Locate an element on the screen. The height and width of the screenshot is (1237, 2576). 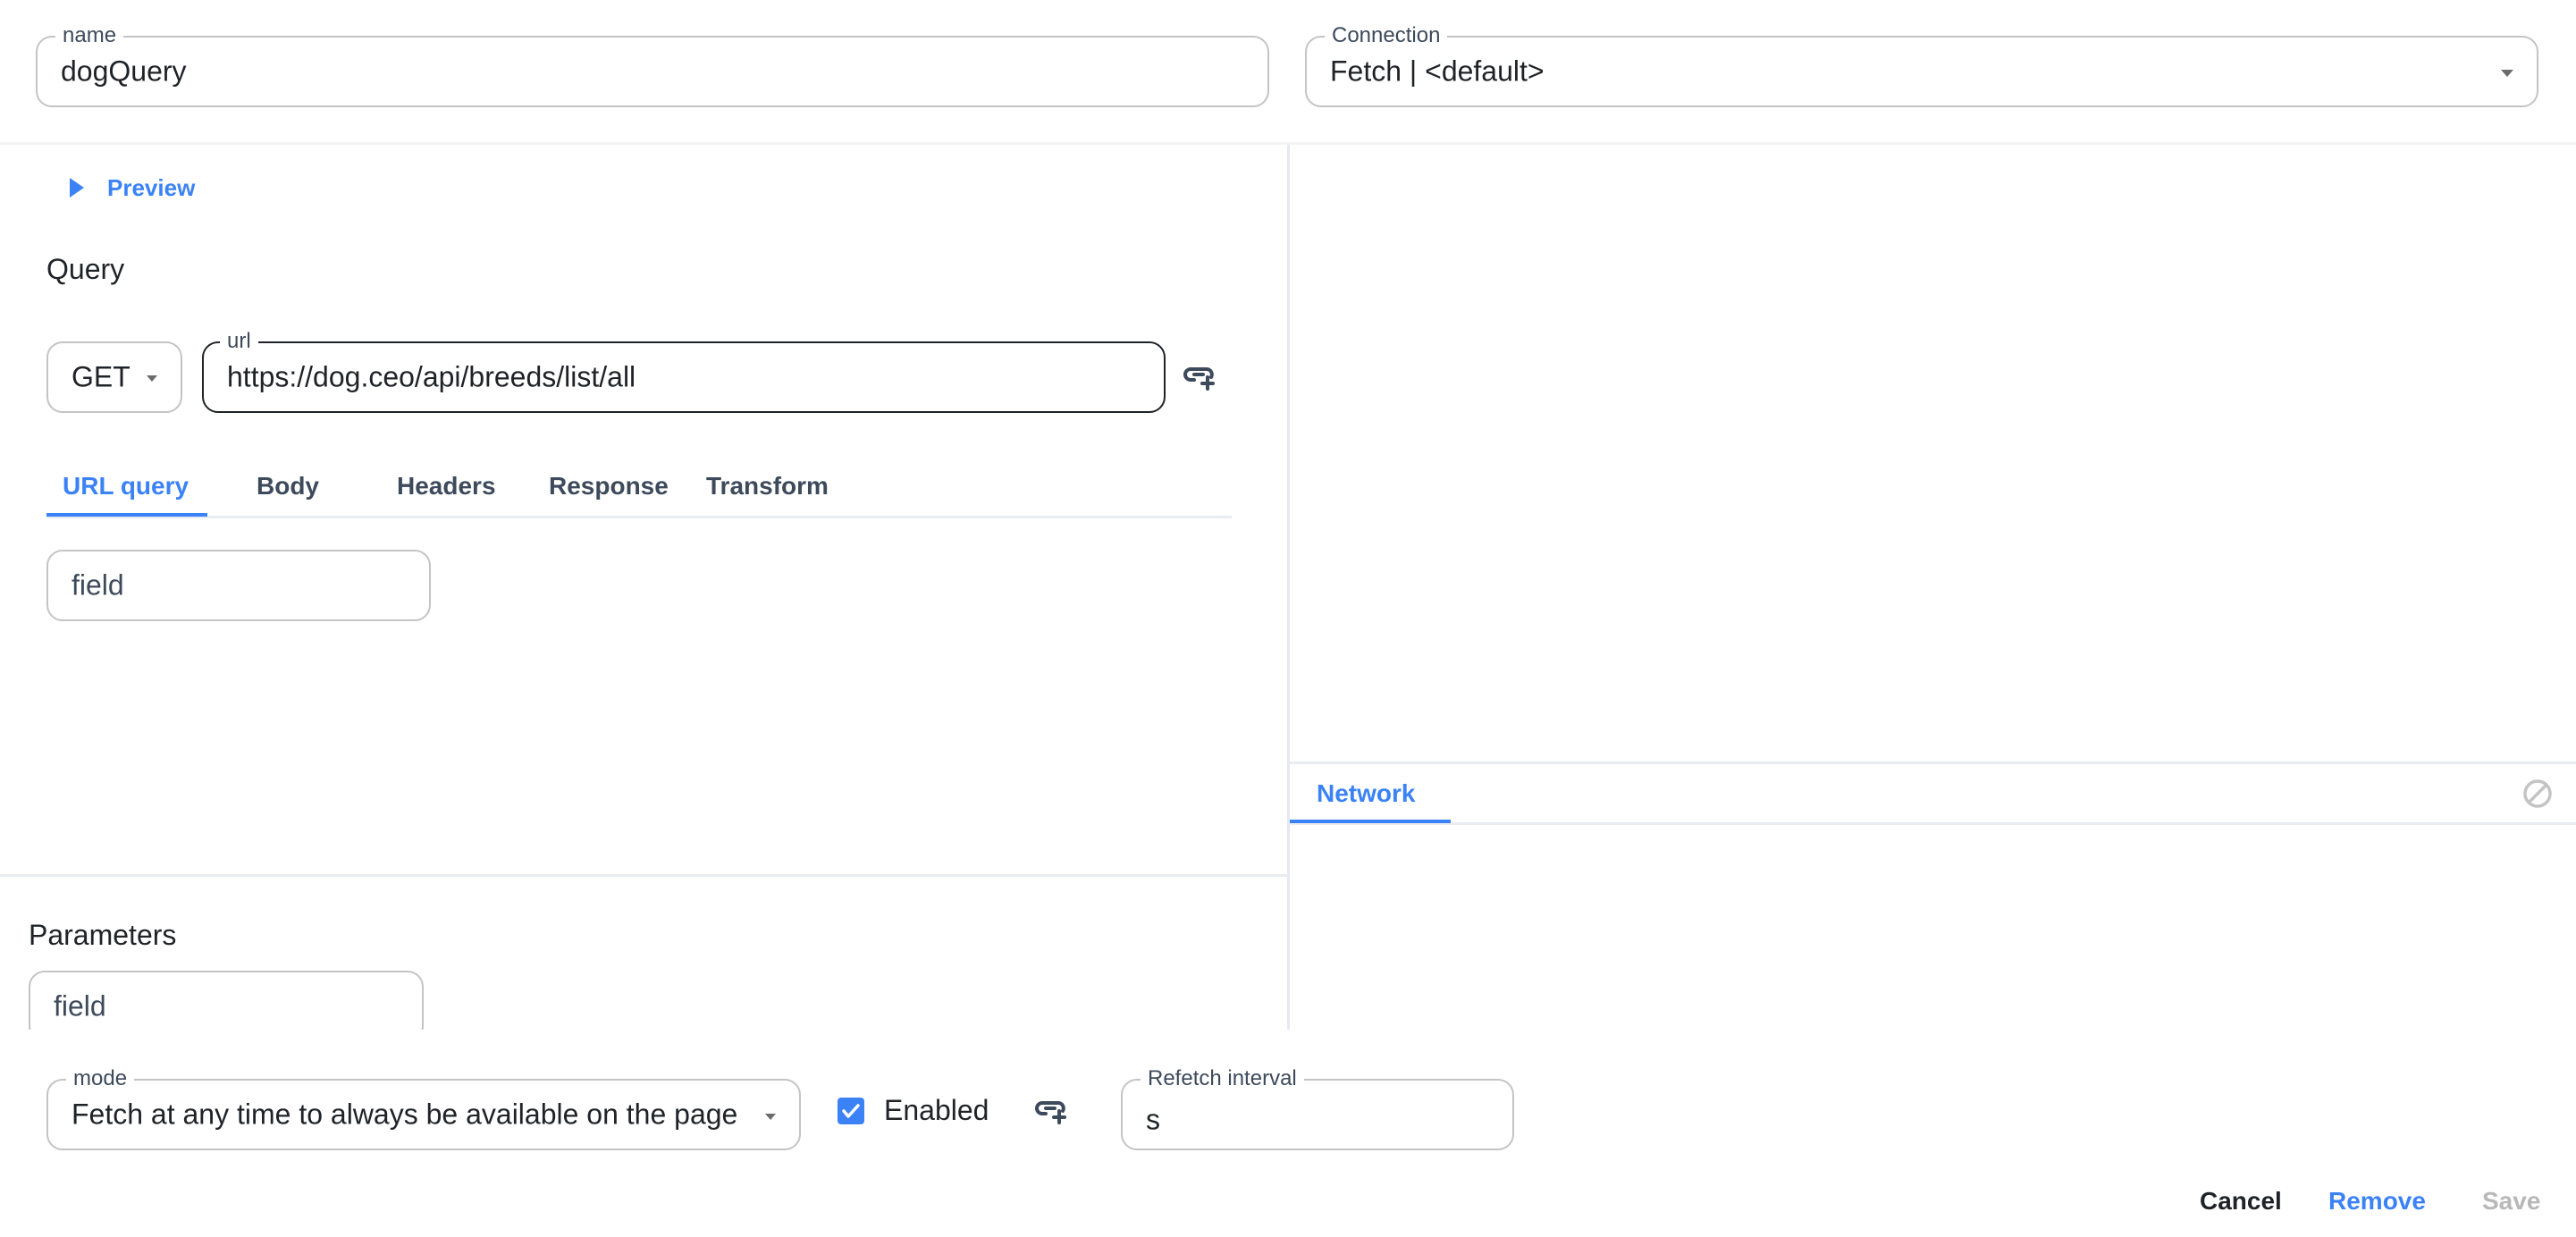
method-select: GET is located at coordinates (114, 377).